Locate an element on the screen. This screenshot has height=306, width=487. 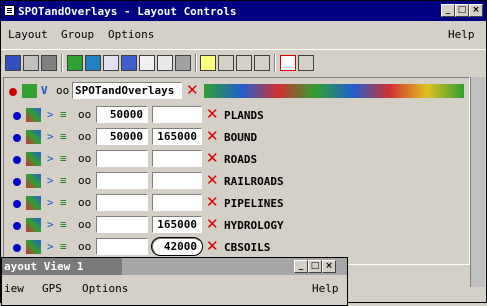
list-icon is located at coordinates (165, 63).